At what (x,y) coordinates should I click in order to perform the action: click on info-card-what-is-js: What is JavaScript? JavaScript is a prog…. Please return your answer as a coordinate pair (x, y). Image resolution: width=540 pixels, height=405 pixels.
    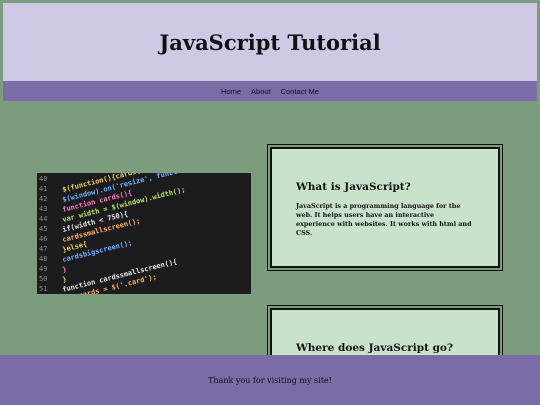
    Looking at the image, I should click on (385, 207).